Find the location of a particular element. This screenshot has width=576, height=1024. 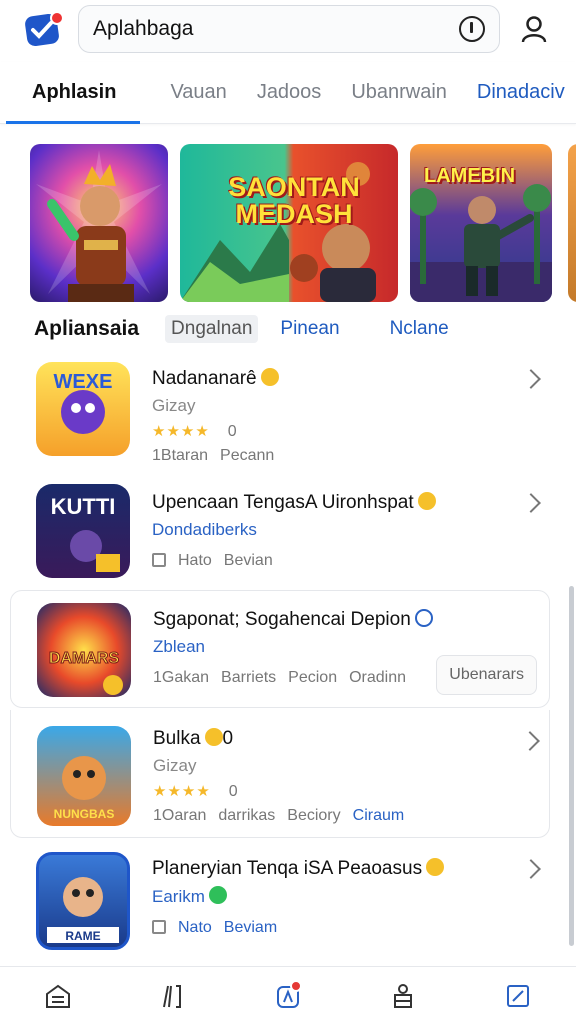

app-meta: 1Btaran Pecann is located at coordinates (213, 455).